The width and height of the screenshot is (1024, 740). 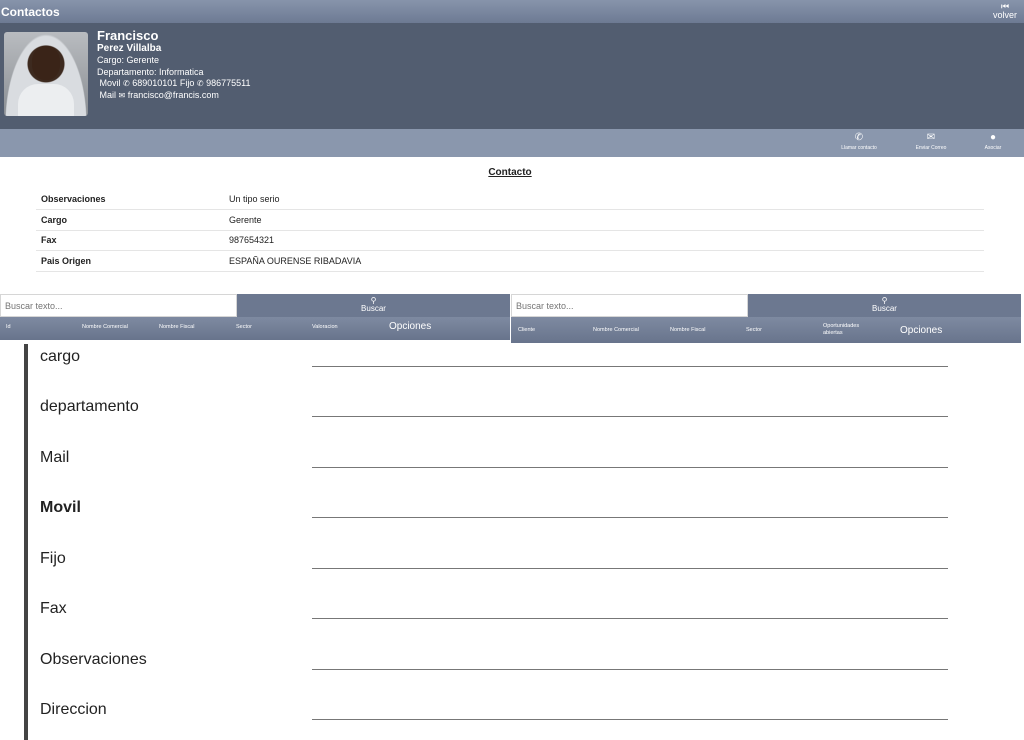 I want to click on form-field-mail: Mail, so click(x=494, y=464).